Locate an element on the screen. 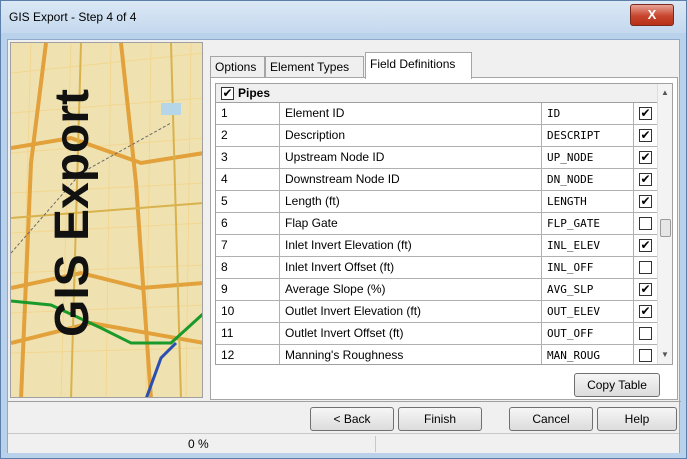 The height and width of the screenshot is (459, 687). row-number: 10 is located at coordinates (248, 311).